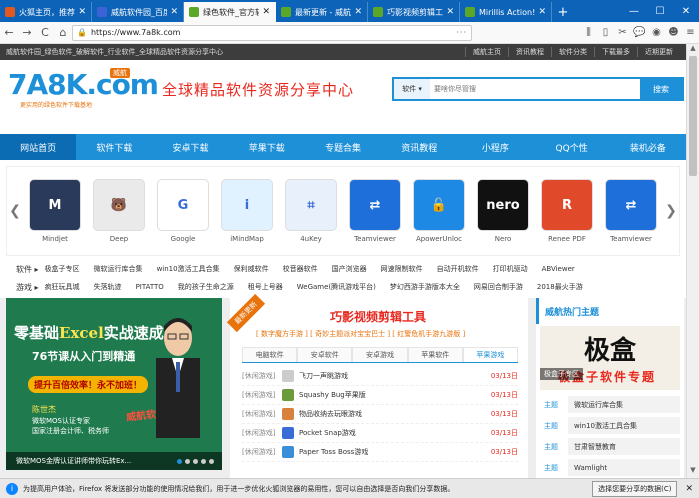 The width and height of the screenshot is (699, 498). I want to click on browser-tab: 威航软件园_百度搜索✕, so click(138, 12).